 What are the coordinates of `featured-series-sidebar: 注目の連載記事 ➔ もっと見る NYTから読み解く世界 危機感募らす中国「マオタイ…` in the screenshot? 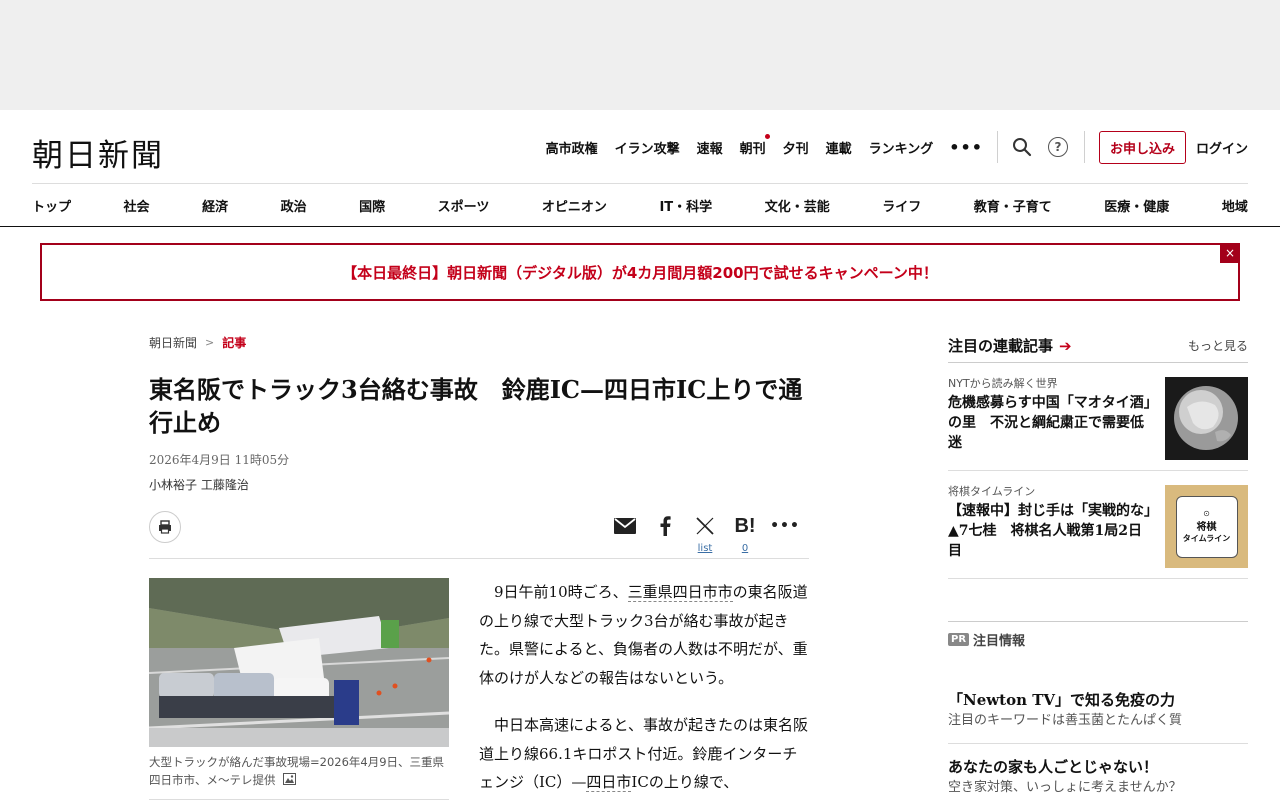 It's located at (1098, 456).